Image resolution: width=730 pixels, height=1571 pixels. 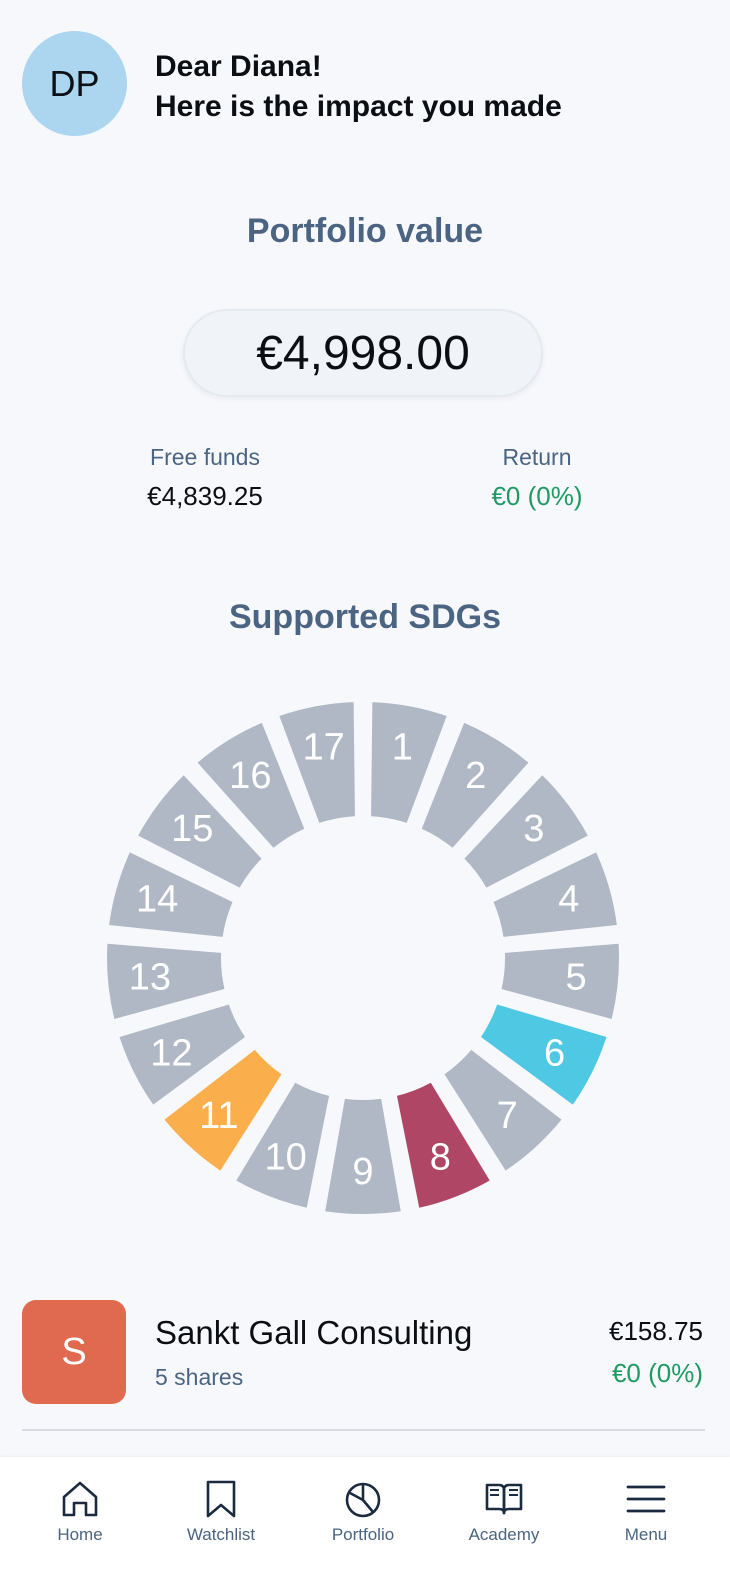 What do you see at coordinates (365, 231) in the screenshot?
I see `portfolio-value-title: Portfolio value` at bounding box center [365, 231].